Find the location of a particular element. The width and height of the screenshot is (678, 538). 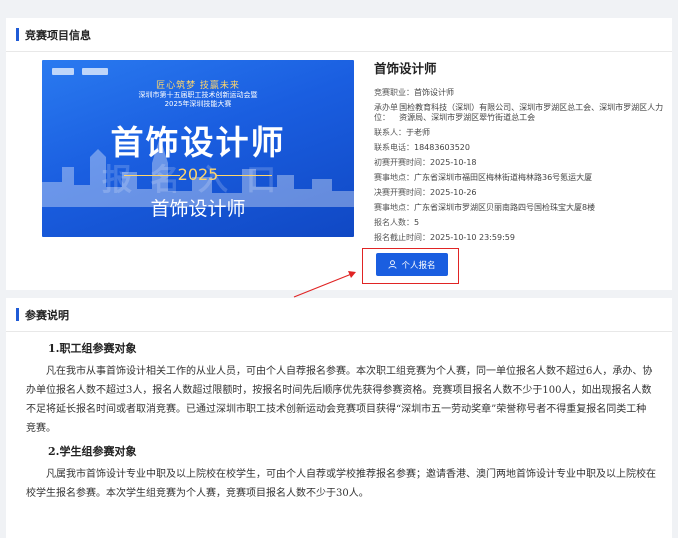

poster-logos is located at coordinates (80, 71).